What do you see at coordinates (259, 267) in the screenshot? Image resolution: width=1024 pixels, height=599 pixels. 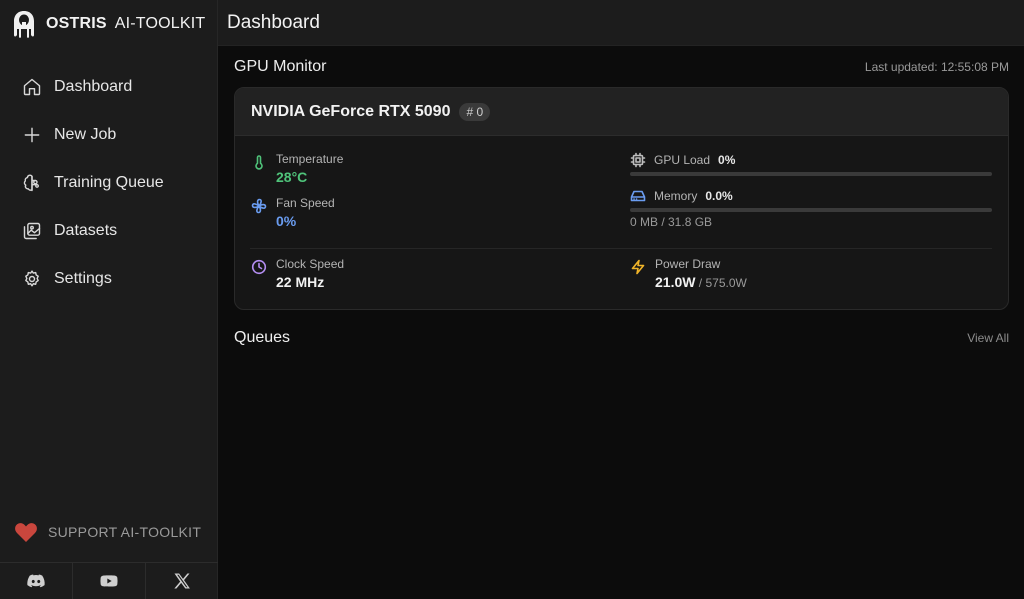 I see `clock-icon` at bounding box center [259, 267].